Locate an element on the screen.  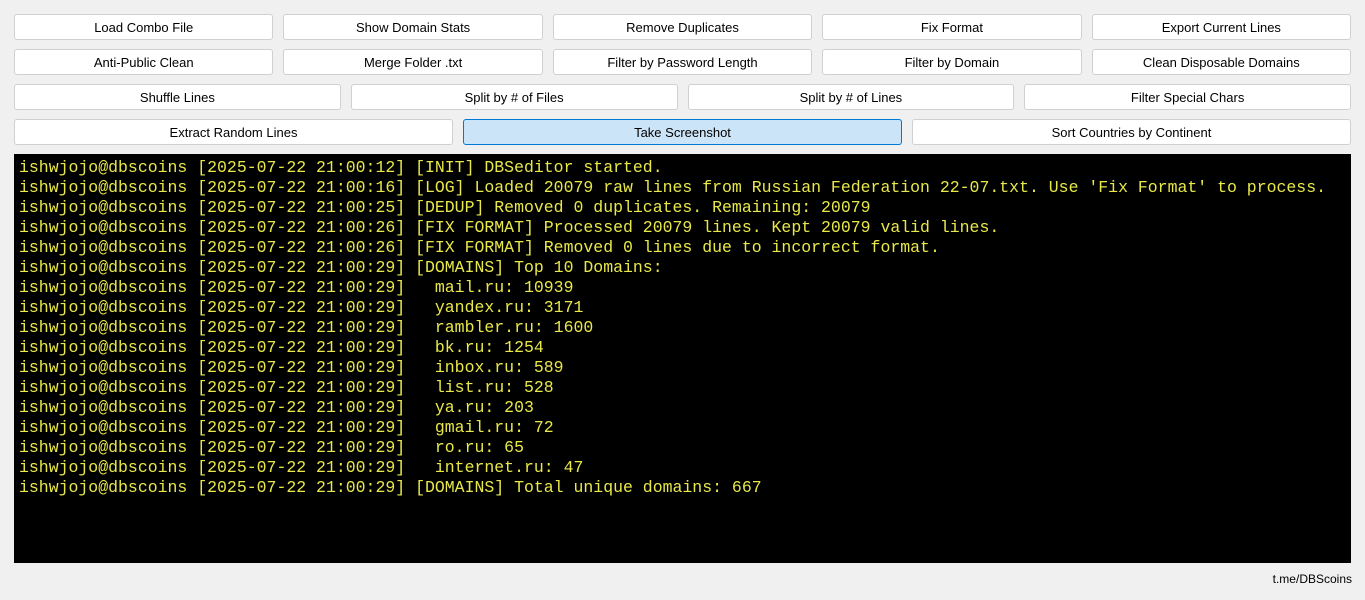
split-by-files-button: Split by # of Files is located at coordinates (514, 97).